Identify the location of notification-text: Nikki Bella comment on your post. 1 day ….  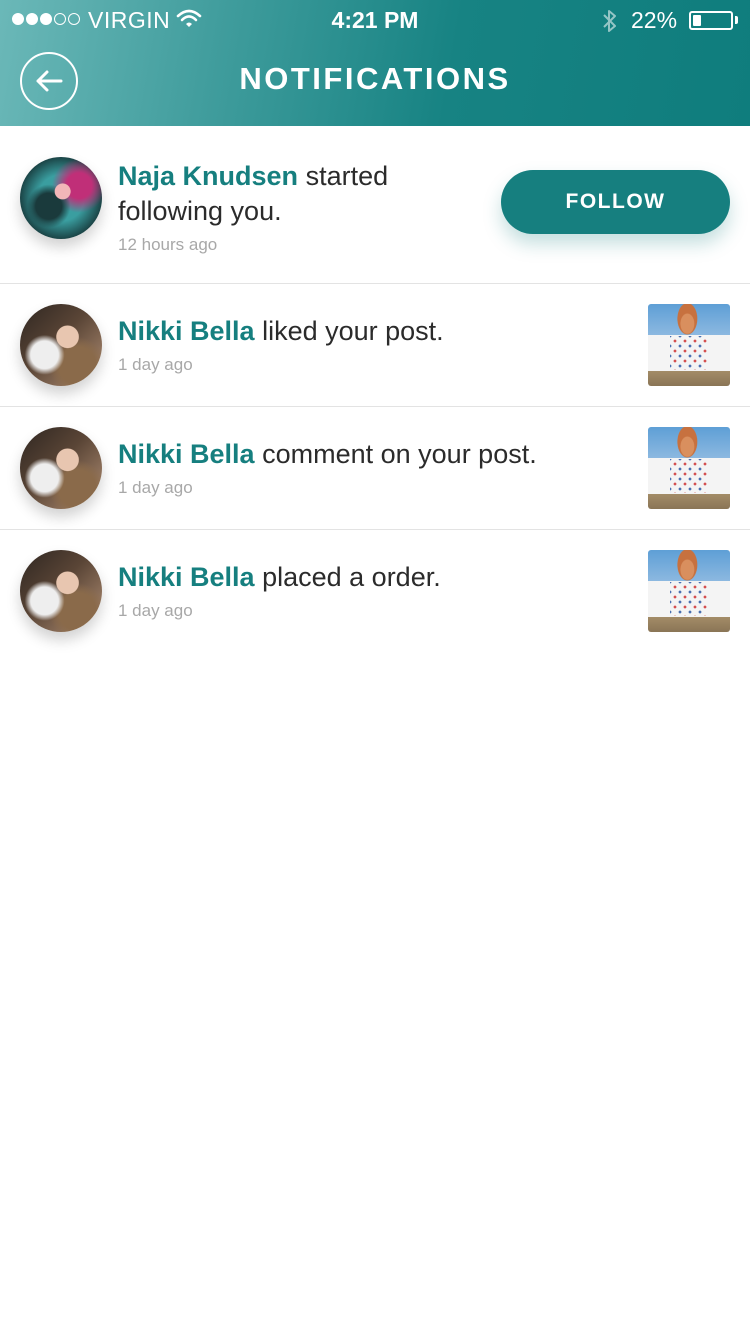
(378, 467).